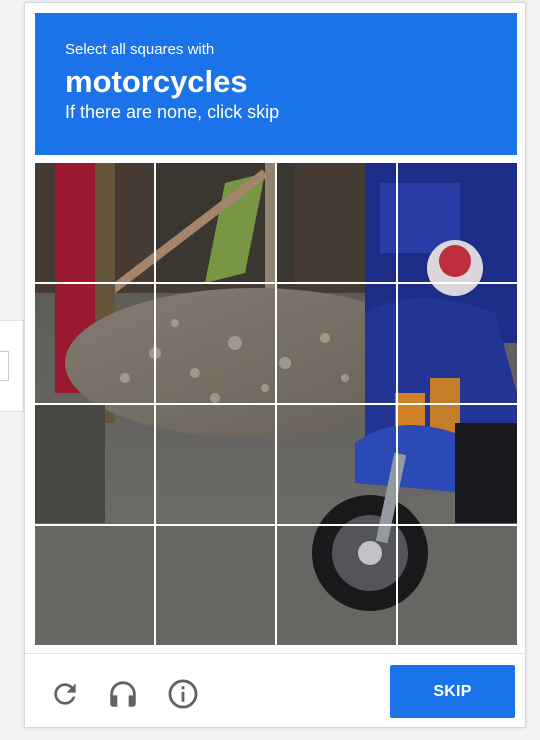 The width and height of the screenshot is (540, 740). What do you see at coordinates (452, 691) in the screenshot?
I see `skip-button: SKIP` at bounding box center [452, 691].